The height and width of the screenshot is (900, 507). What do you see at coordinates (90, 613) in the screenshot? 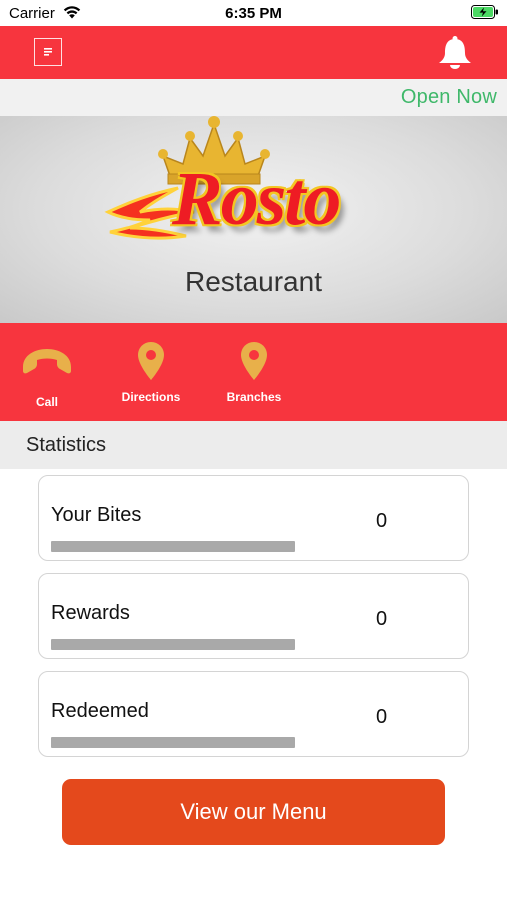
I see `stat-label: Rewards` at bounding box center [90, 613].